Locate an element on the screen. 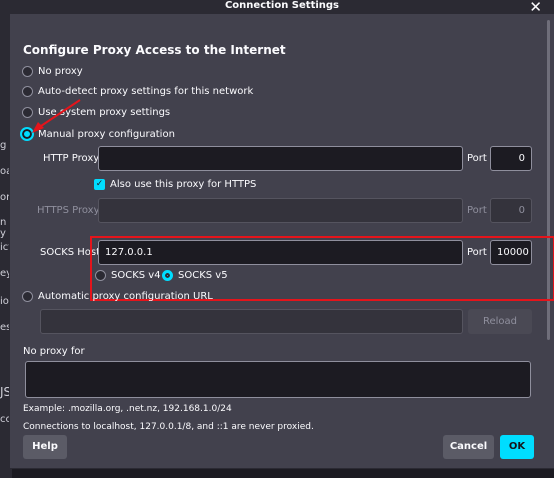  https-checkbox-label: Also use this proxy for HTTPS is located at coordinates (183, 184).